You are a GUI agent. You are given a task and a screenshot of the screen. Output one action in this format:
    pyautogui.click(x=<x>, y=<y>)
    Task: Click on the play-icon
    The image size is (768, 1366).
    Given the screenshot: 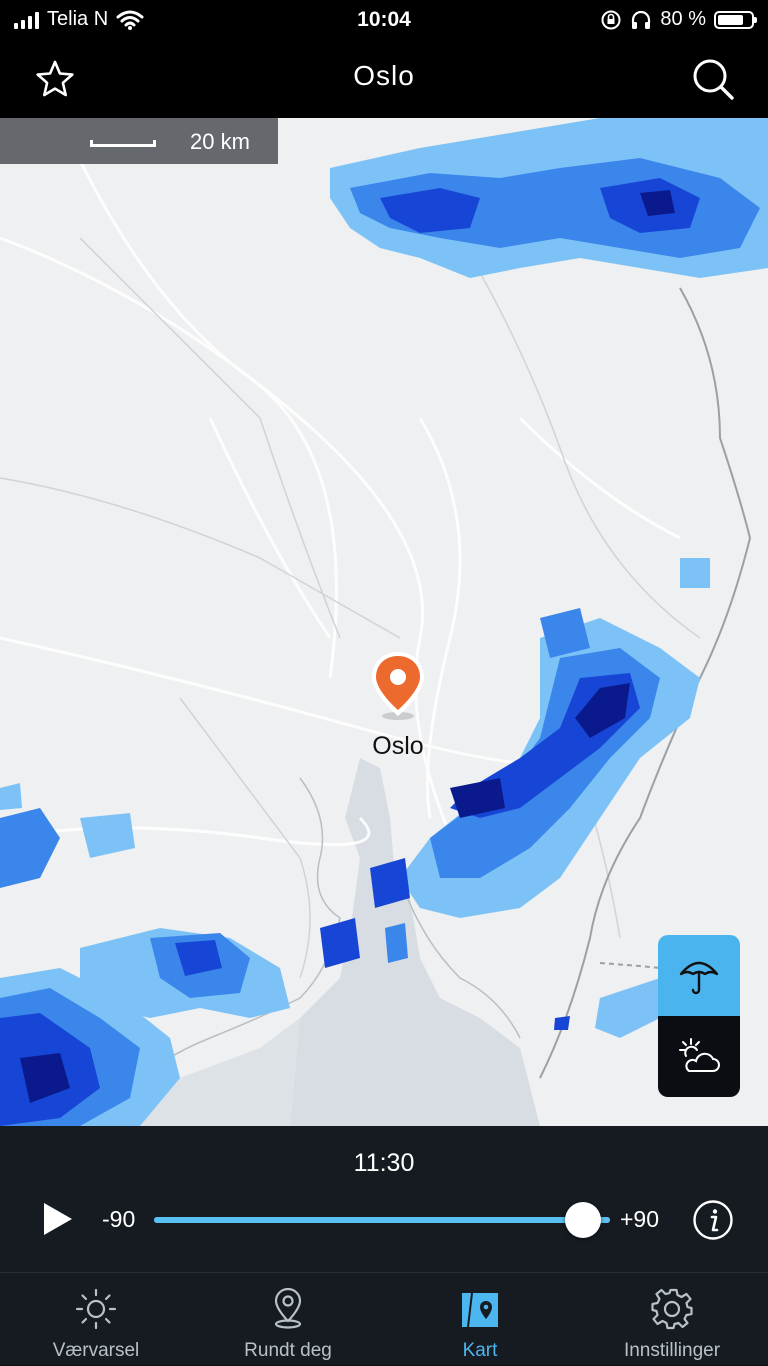 What is the action you would take?
    pyautogui.click(x=58, y=1219)
    